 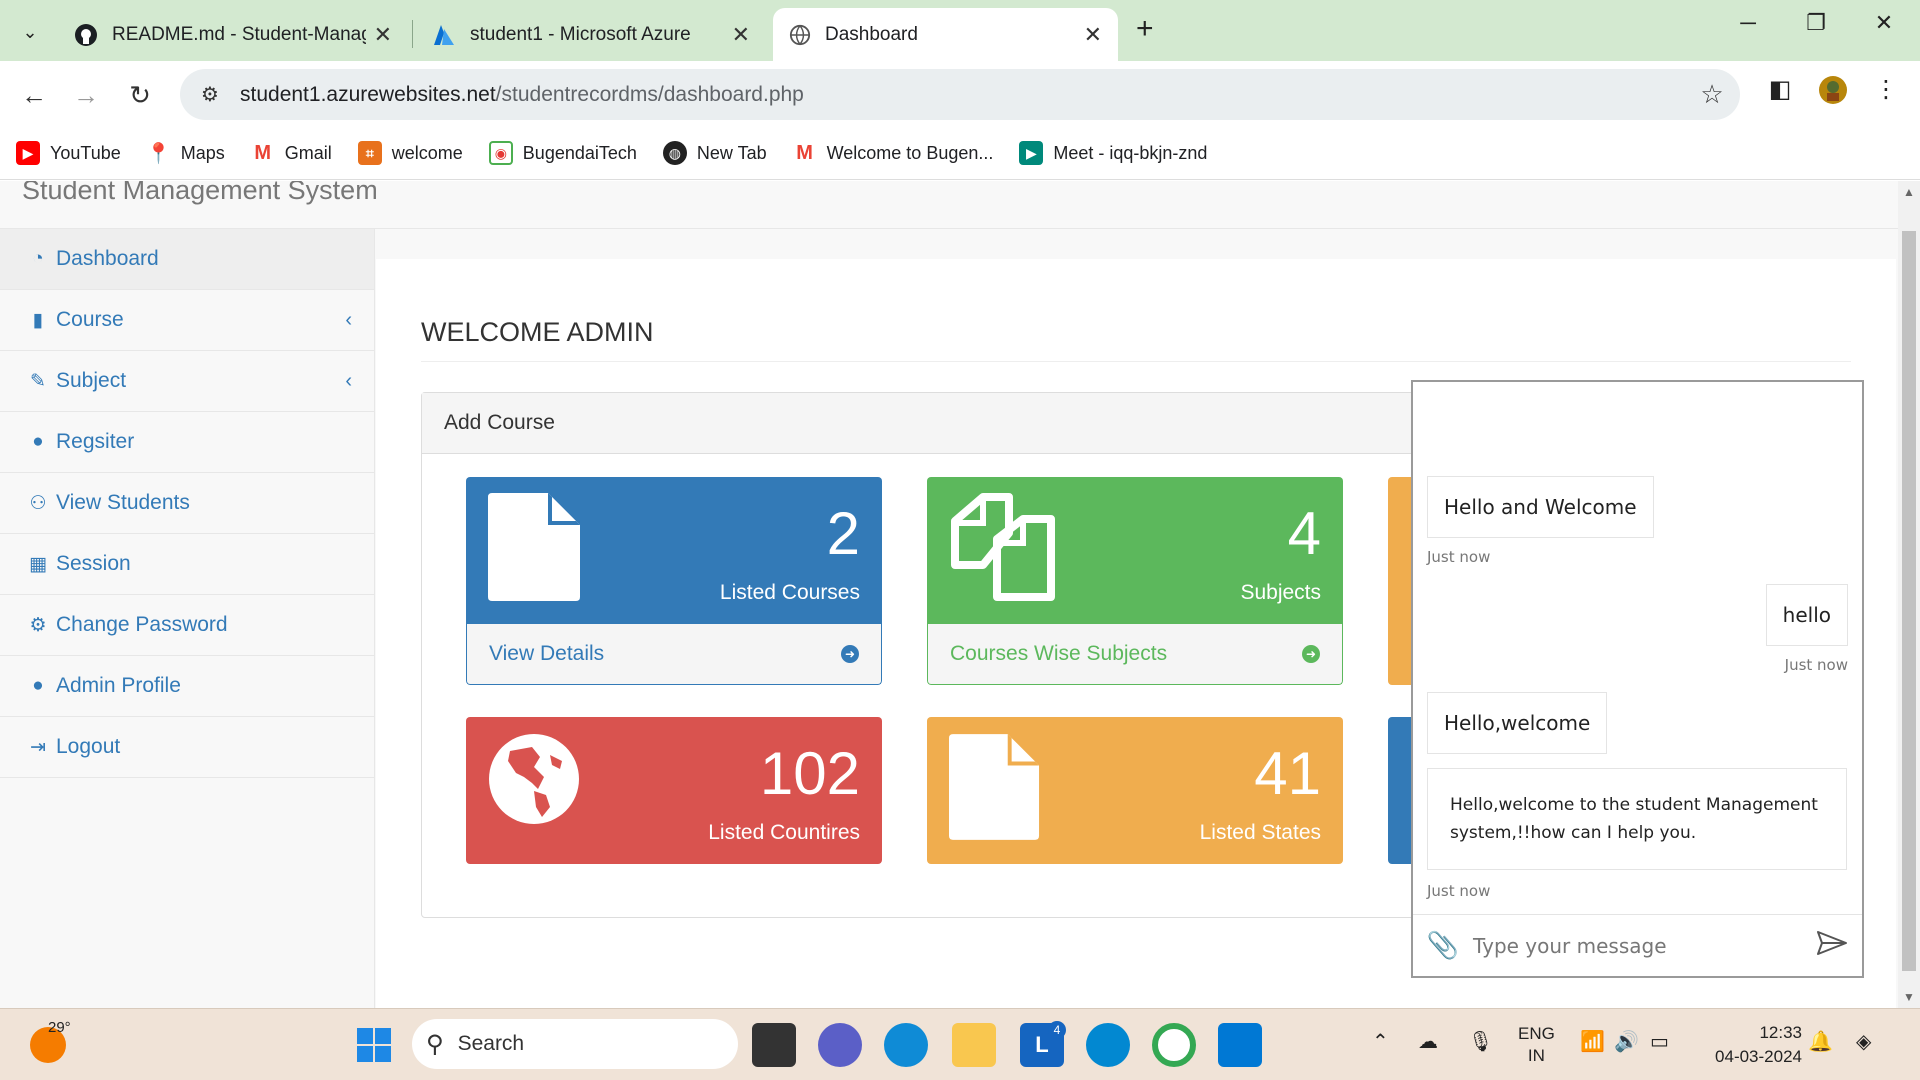 What do you see at coordinates (1428, 1041) in the screenshot?
I see `onedrive-icon: ☁` at bounding box center [1428, 1041].